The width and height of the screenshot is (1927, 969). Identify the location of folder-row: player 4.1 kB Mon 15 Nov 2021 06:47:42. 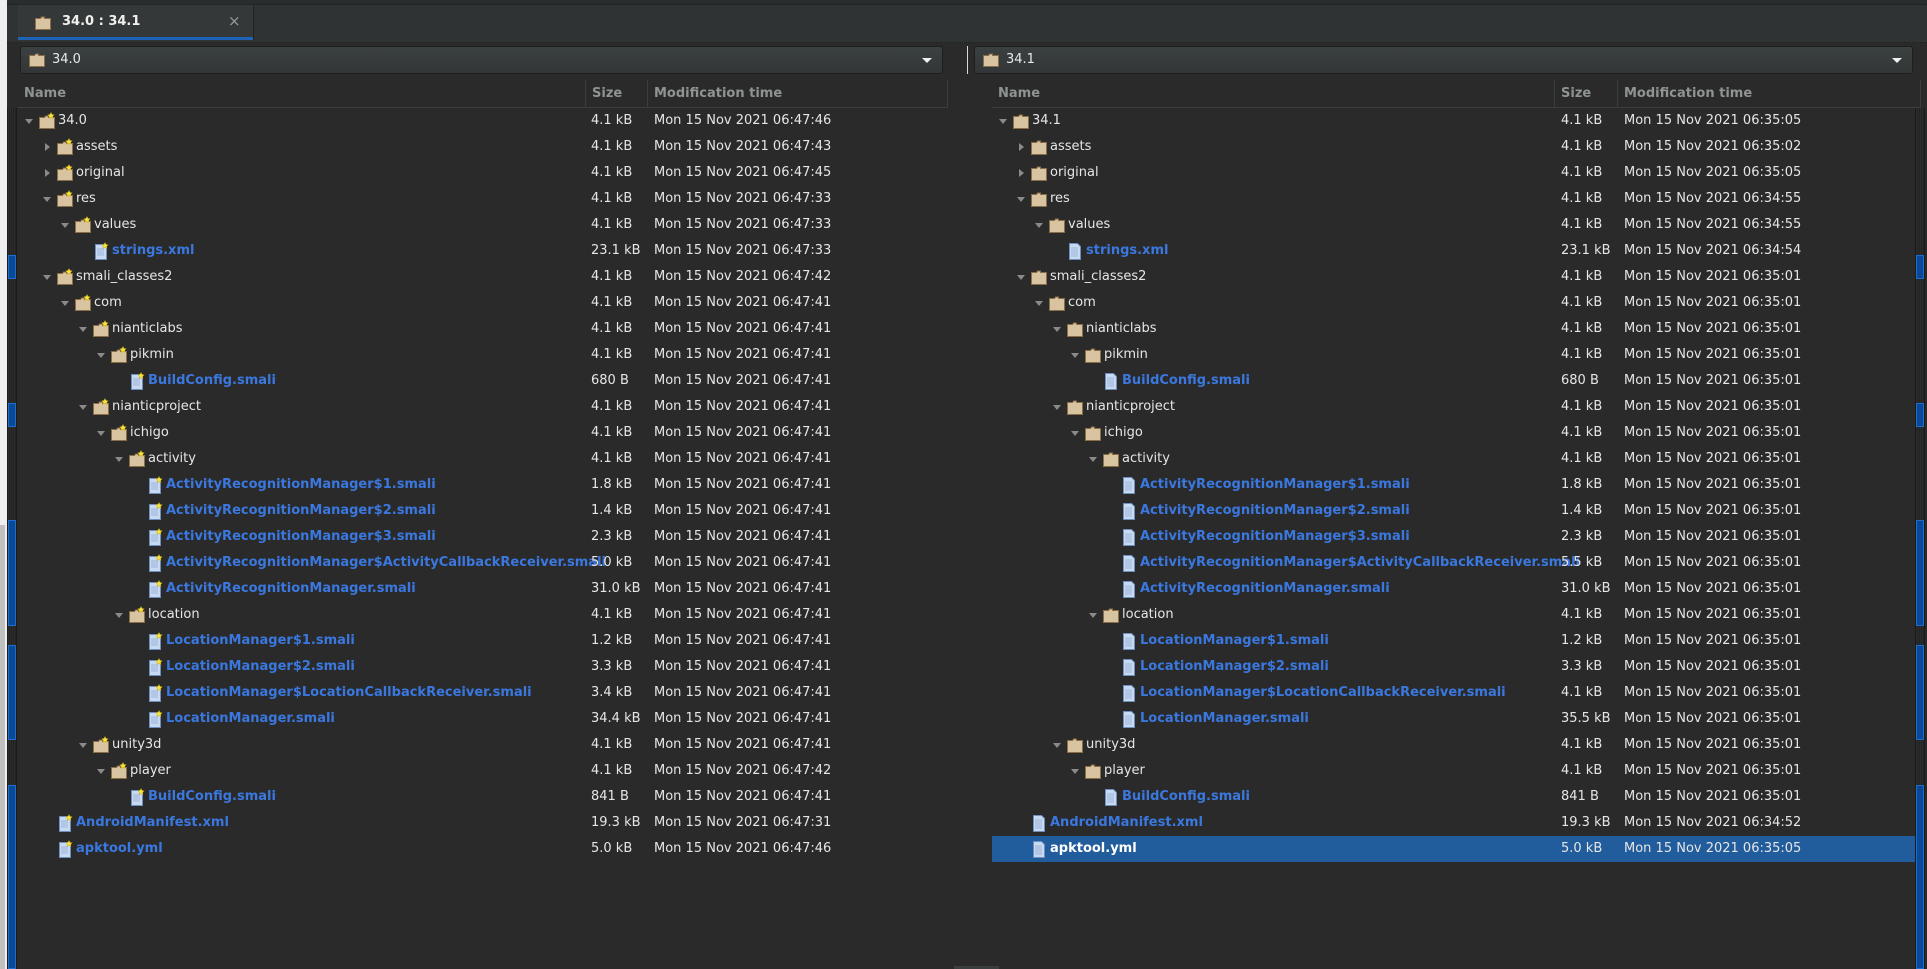
(483, 771).